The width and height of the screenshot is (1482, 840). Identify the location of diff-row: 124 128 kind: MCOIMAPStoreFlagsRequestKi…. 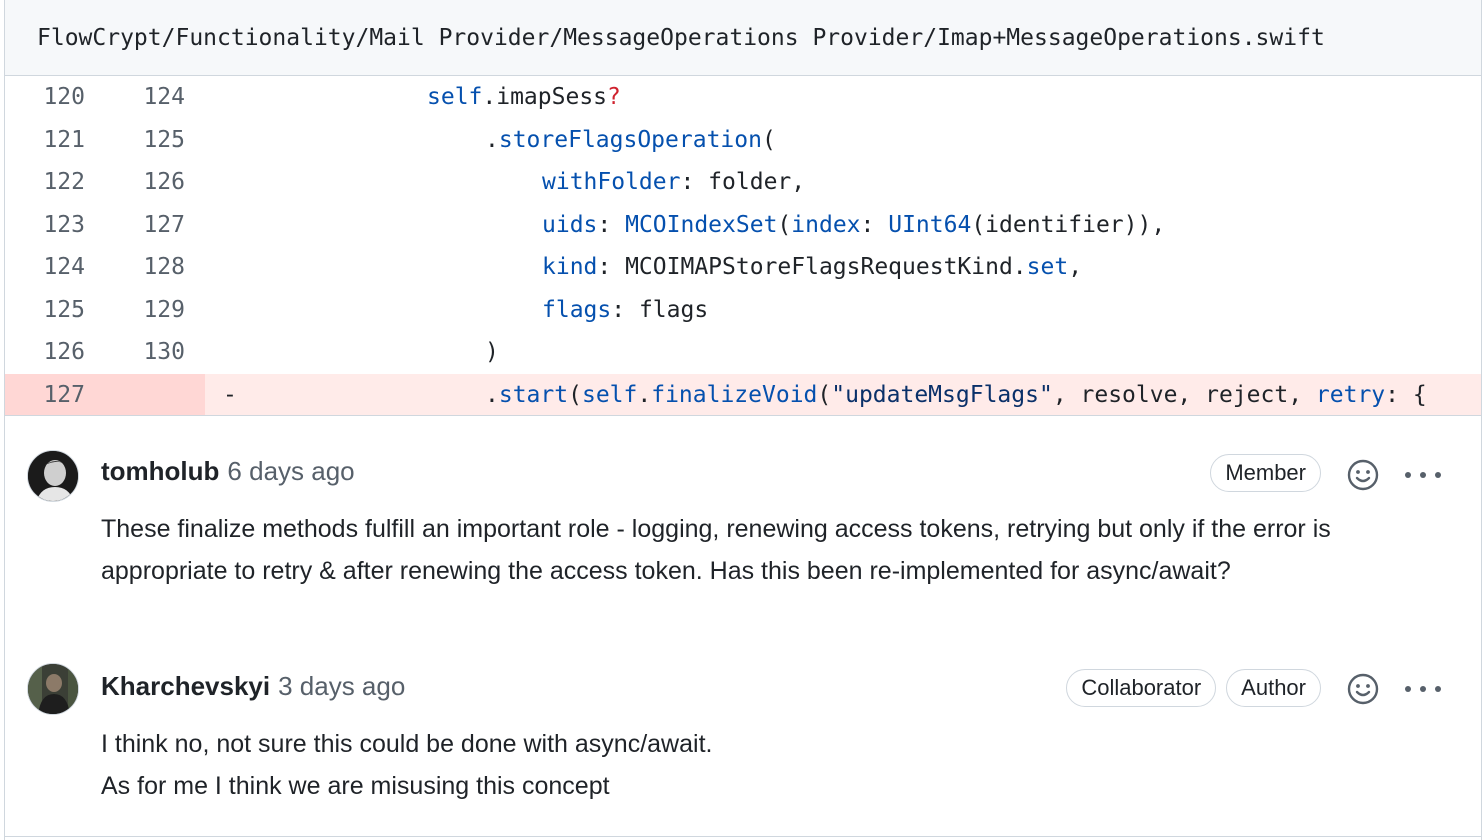
(743, 267).